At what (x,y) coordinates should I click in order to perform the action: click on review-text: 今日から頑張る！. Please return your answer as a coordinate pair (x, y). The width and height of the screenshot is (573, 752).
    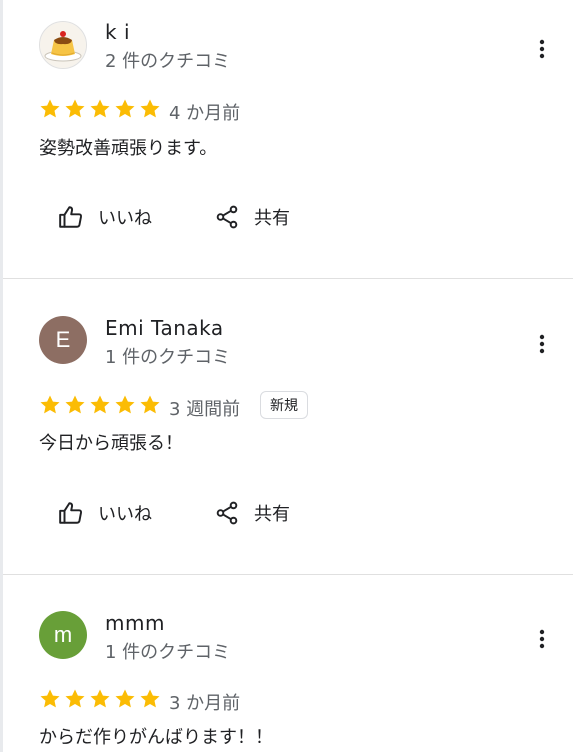
    Looking at the image, I should click on (111, 443).